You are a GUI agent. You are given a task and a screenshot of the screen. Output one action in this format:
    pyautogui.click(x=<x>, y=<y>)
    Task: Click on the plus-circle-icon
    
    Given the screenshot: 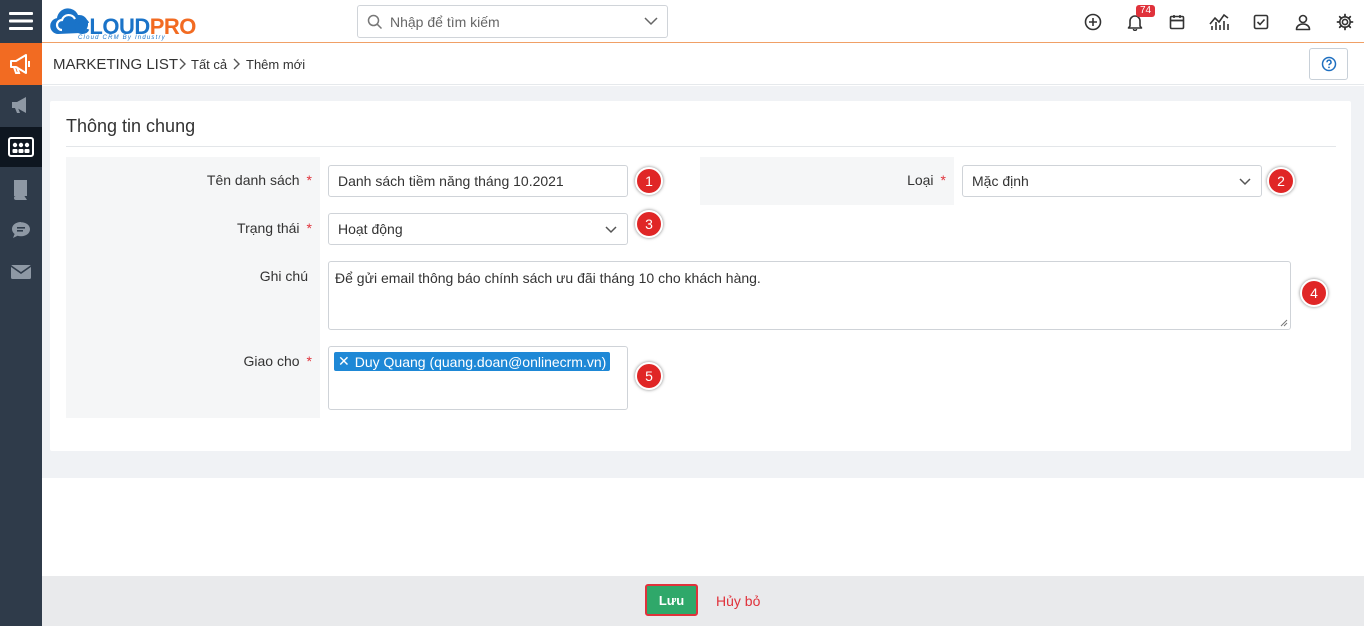 What is the action you would take?
    pyautogui.click(x=1093, y=22)
    